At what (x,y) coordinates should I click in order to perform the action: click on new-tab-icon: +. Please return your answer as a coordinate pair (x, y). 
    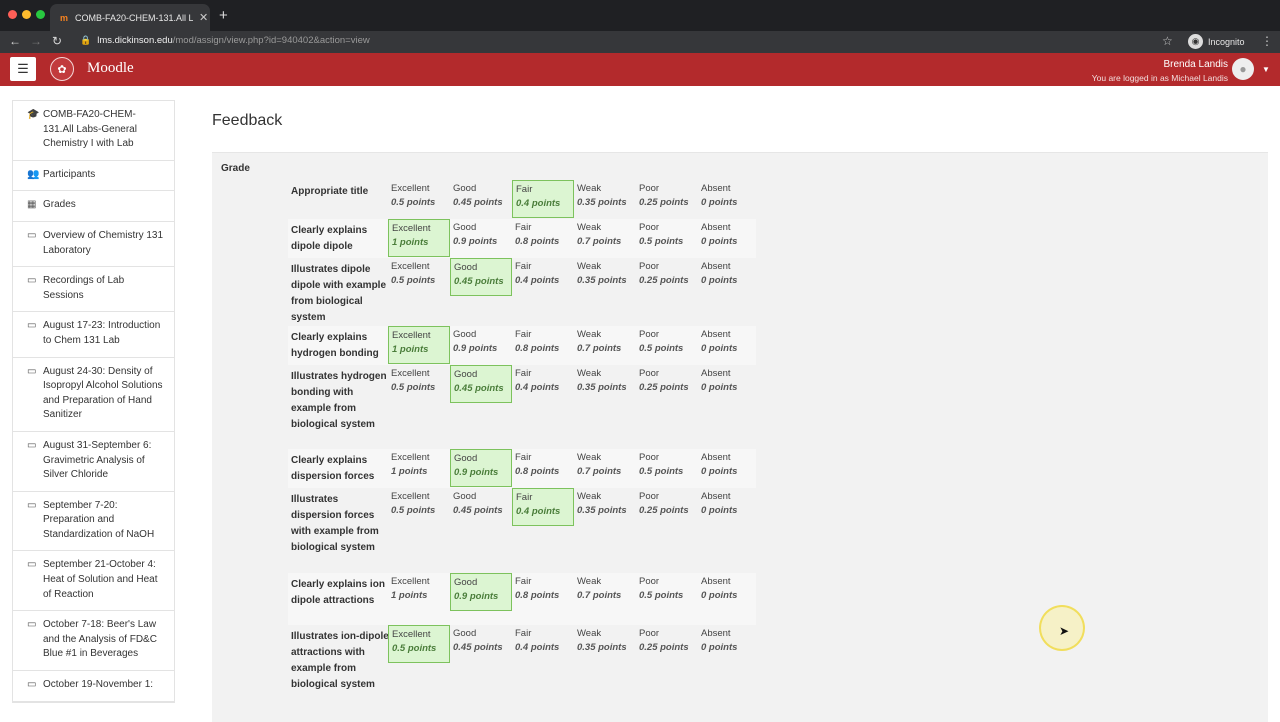
    Looking at the image, I should click on (223, 15).